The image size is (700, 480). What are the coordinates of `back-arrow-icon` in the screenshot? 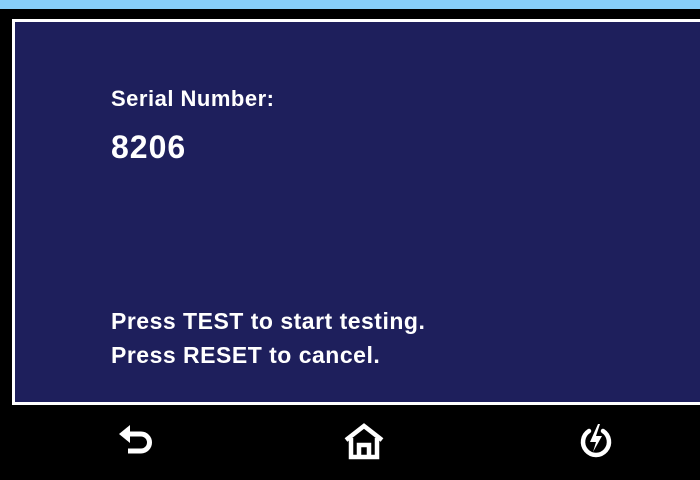 It's located at (135, 439).